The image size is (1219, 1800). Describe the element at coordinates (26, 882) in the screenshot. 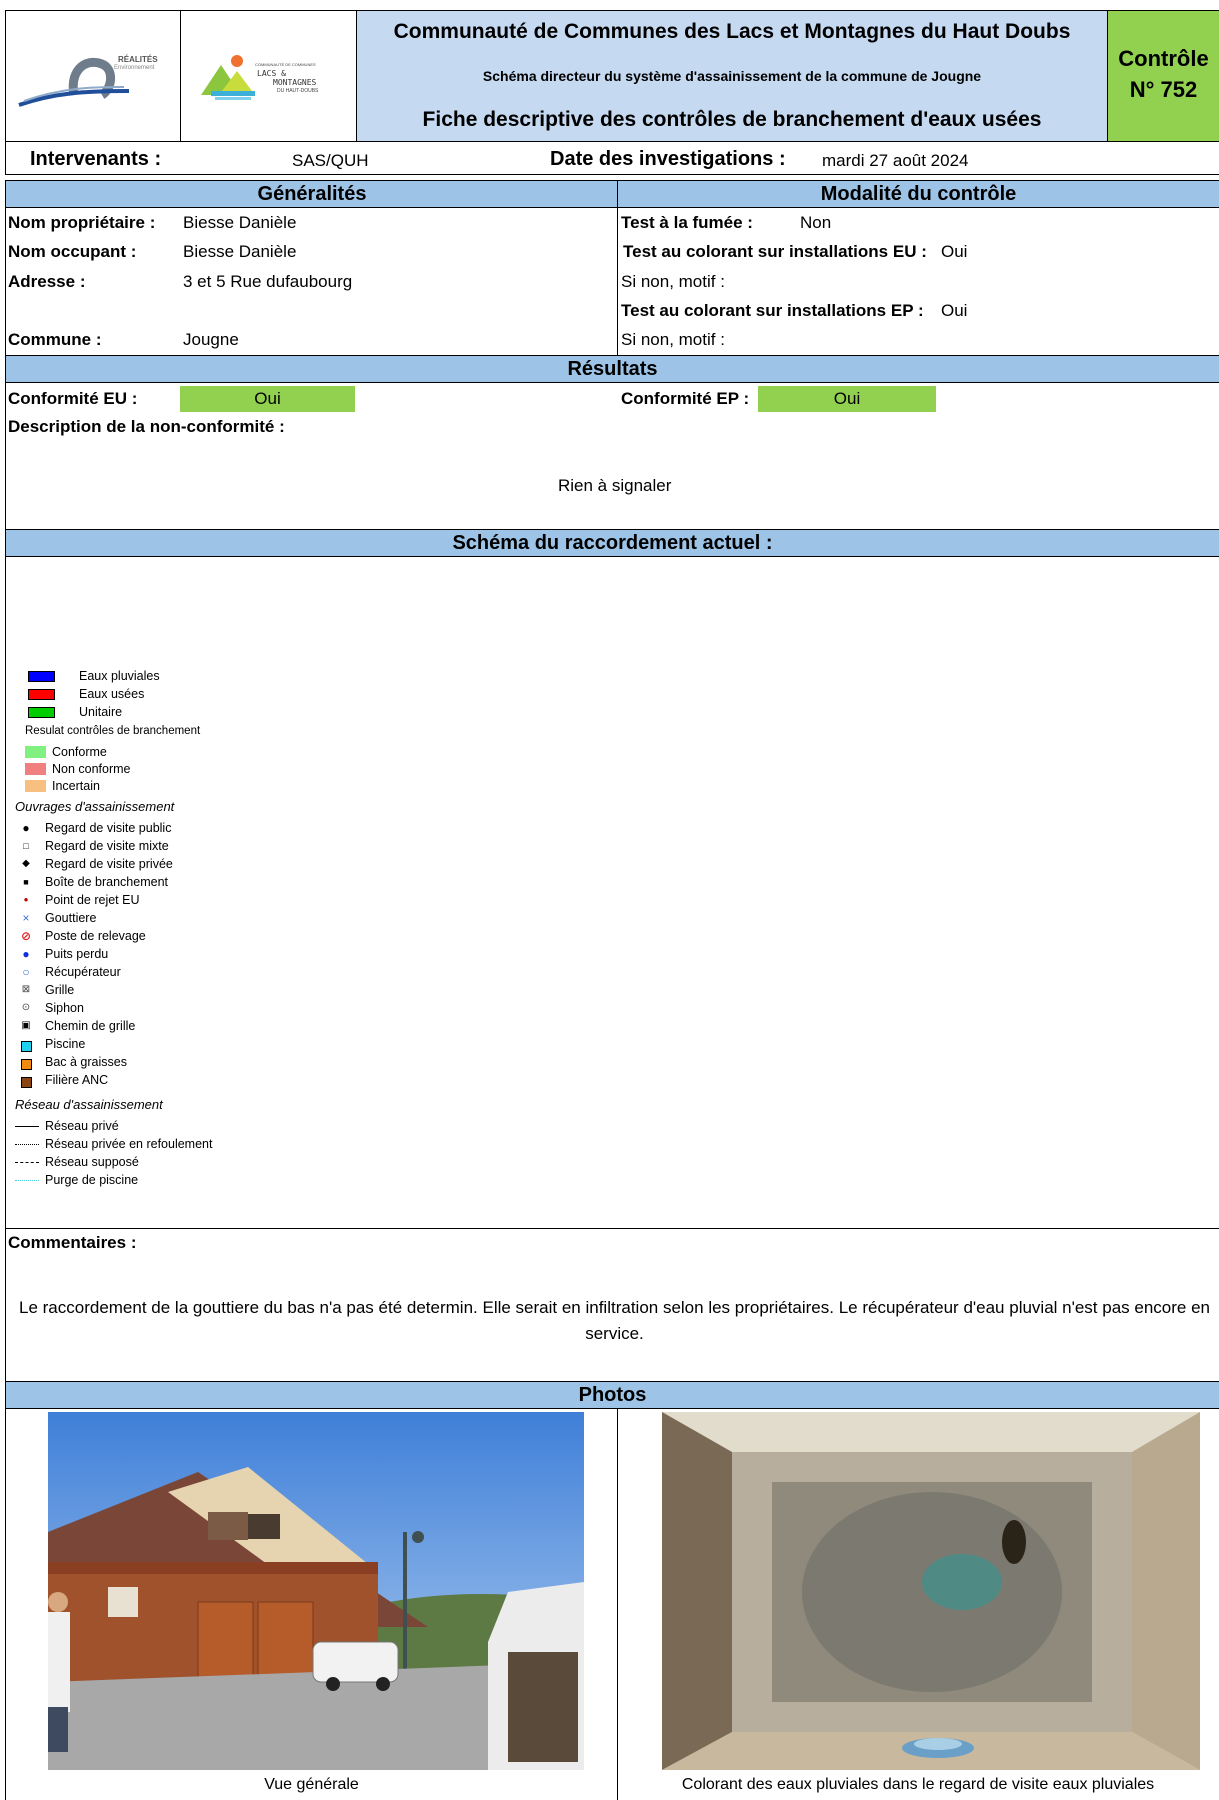

I see `filled-square-icon: ■` at that location.